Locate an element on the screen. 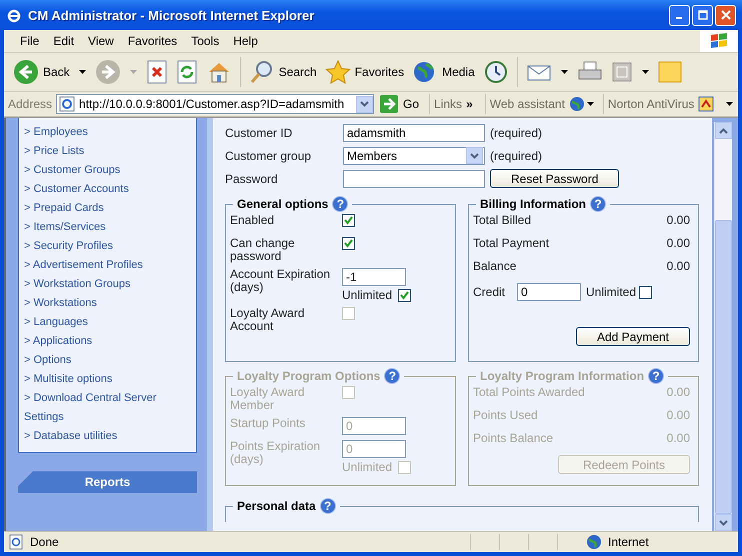  antivirus-label: Norton AntiVirus is located at coordinates (651, 104).